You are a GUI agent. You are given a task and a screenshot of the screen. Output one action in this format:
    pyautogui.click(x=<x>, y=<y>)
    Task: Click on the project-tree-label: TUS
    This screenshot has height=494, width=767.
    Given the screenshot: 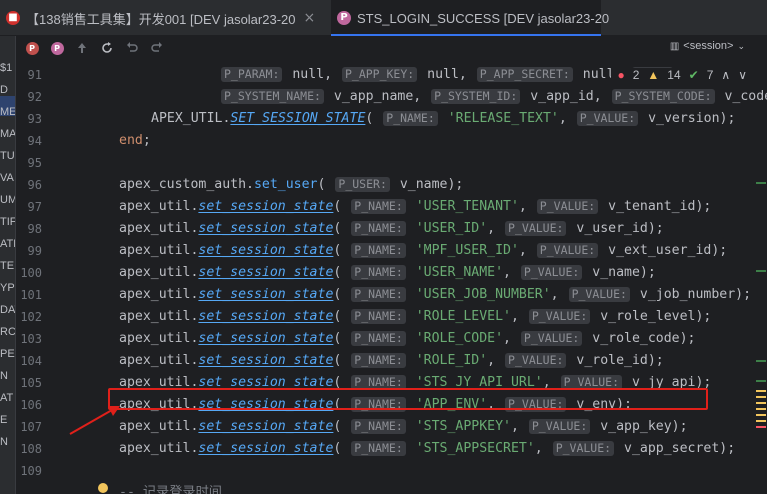 What is the action you would take?
    pyautogui.click(x=7, y=156)
    